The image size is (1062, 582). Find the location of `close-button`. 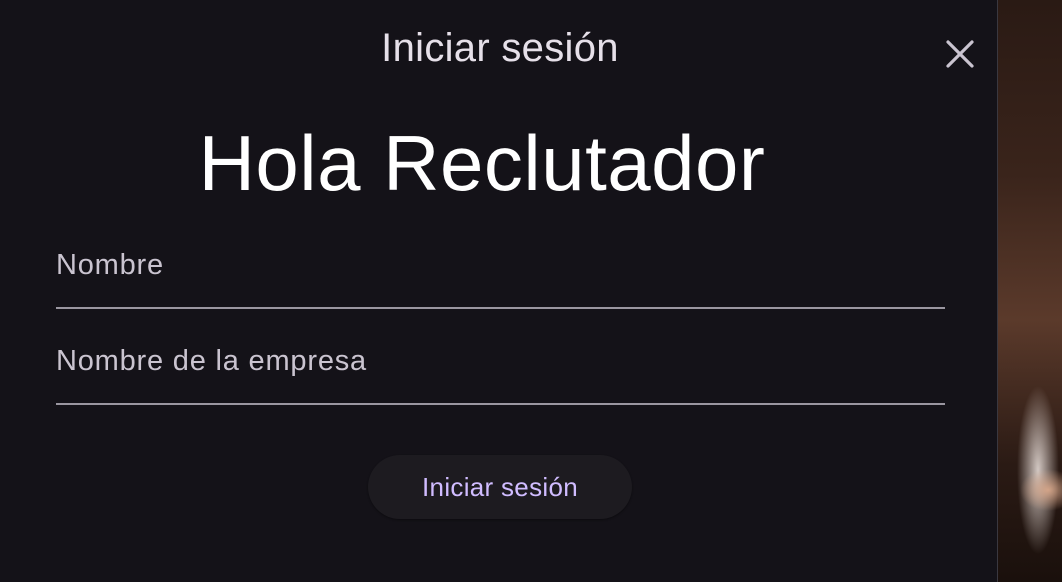

close-button is located at coordinates (960, 54).